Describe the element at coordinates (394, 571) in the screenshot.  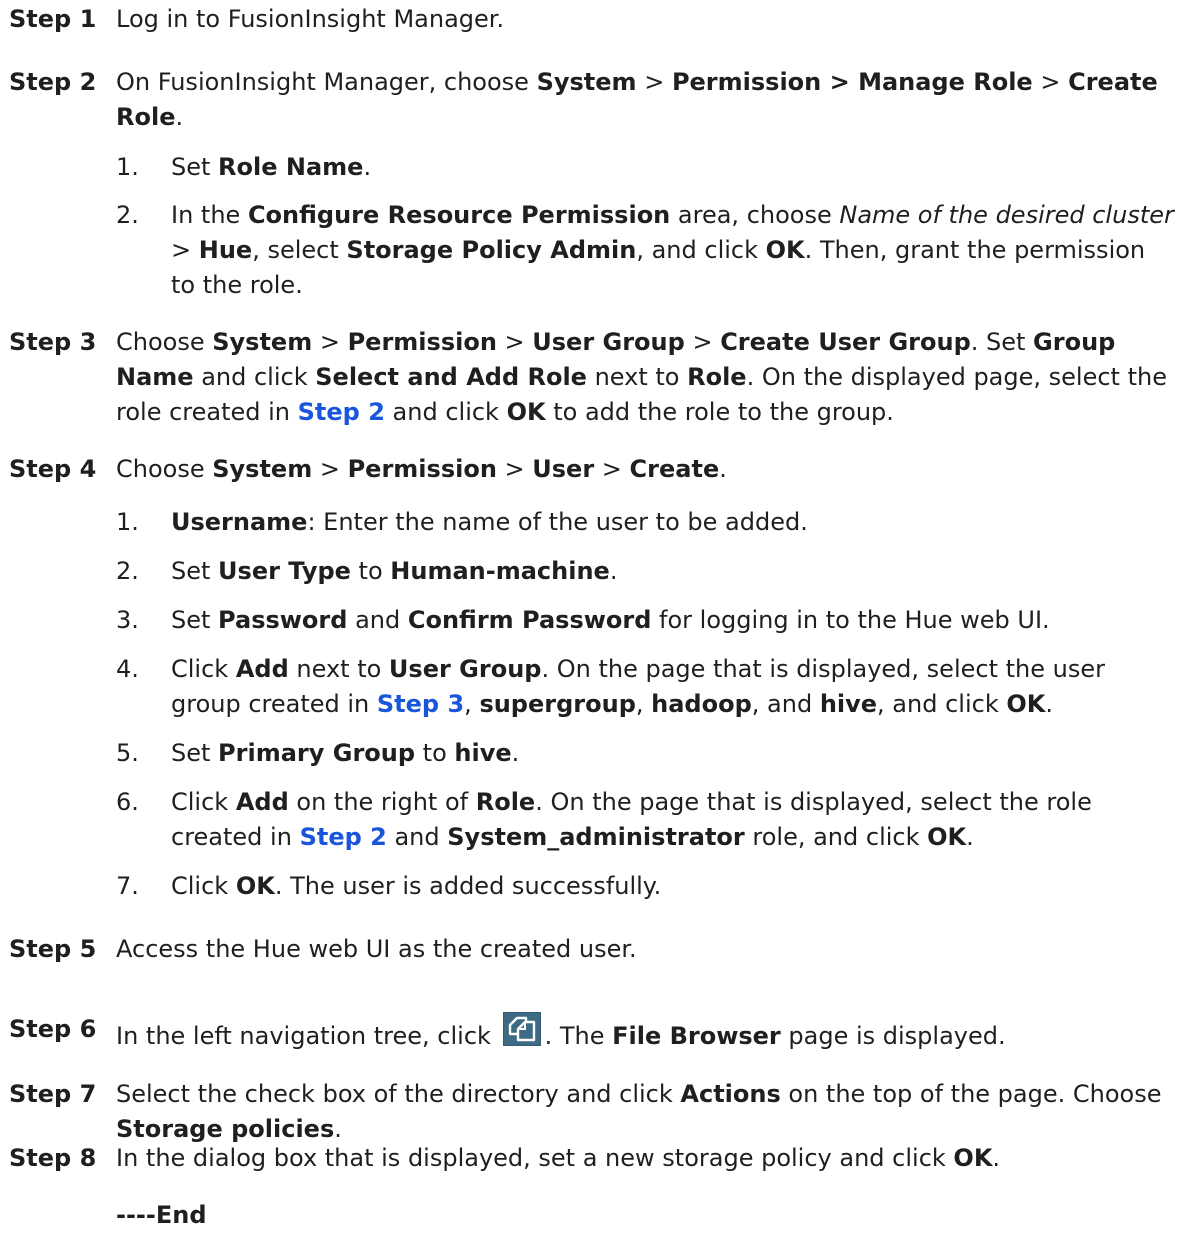
I see `substep-text: Set User Type to Human-machine.` at that location.